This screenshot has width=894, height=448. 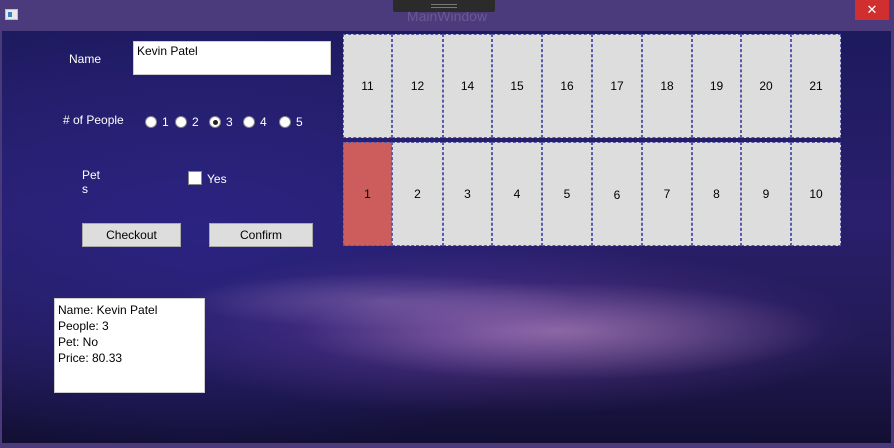 I want to click on seat-number: 2, so click(x=417, y=194).